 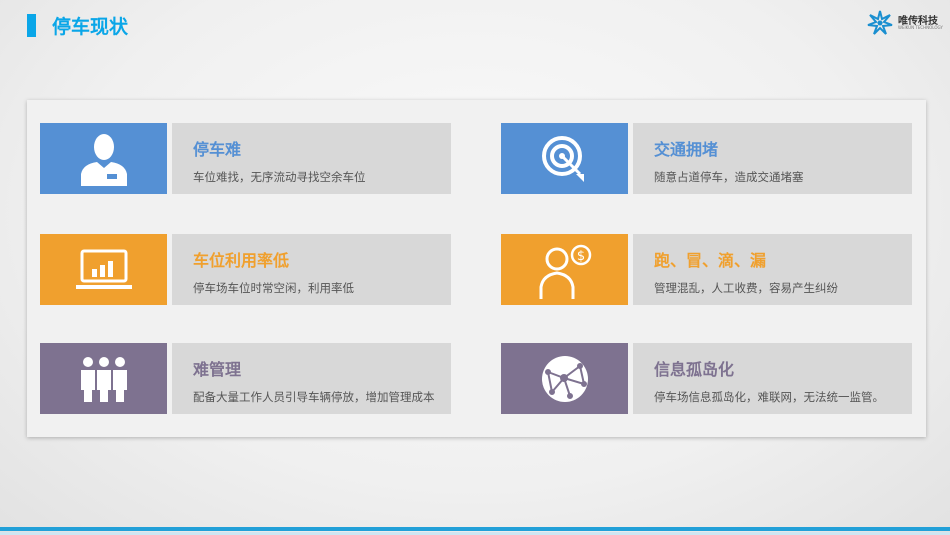 What do you see at coordinates (217, 369) in the screenshot?
I see `card-title: 难管理` at bounding box center [217, 369].